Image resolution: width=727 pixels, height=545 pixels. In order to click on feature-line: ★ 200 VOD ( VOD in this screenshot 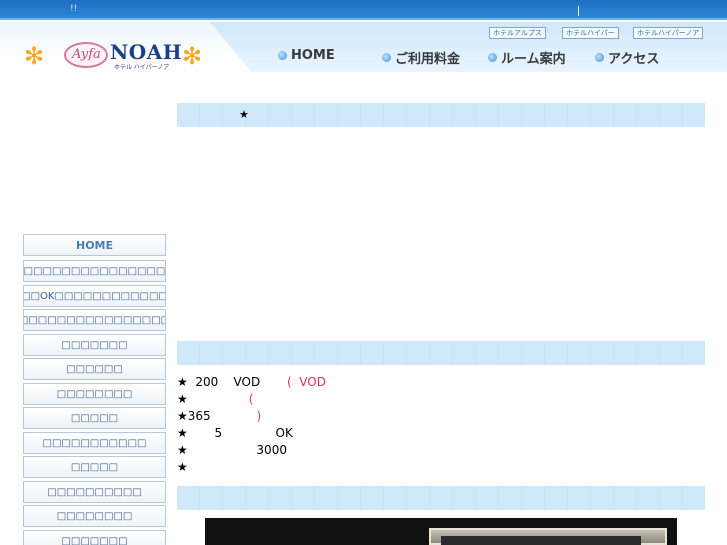, I will do `click(251, 382)`.